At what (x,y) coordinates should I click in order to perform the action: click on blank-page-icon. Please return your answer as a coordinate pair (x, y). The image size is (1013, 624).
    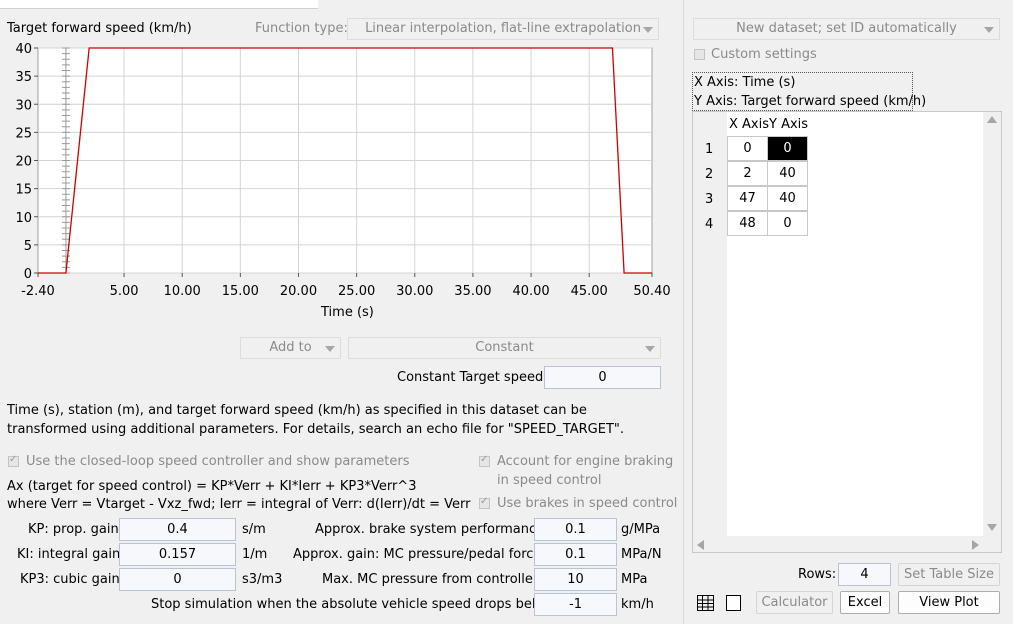
    Looking at the image, I should click on (733, 603).